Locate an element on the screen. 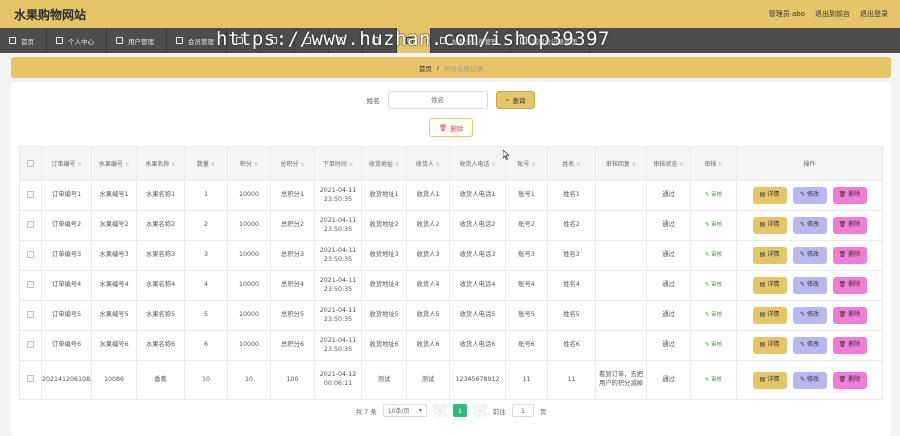 This screenshot has height=436, width=900. actions-cell: ▤ 详情 ✎ 修改 🗑 删除 is located at coordinates (809, 315).